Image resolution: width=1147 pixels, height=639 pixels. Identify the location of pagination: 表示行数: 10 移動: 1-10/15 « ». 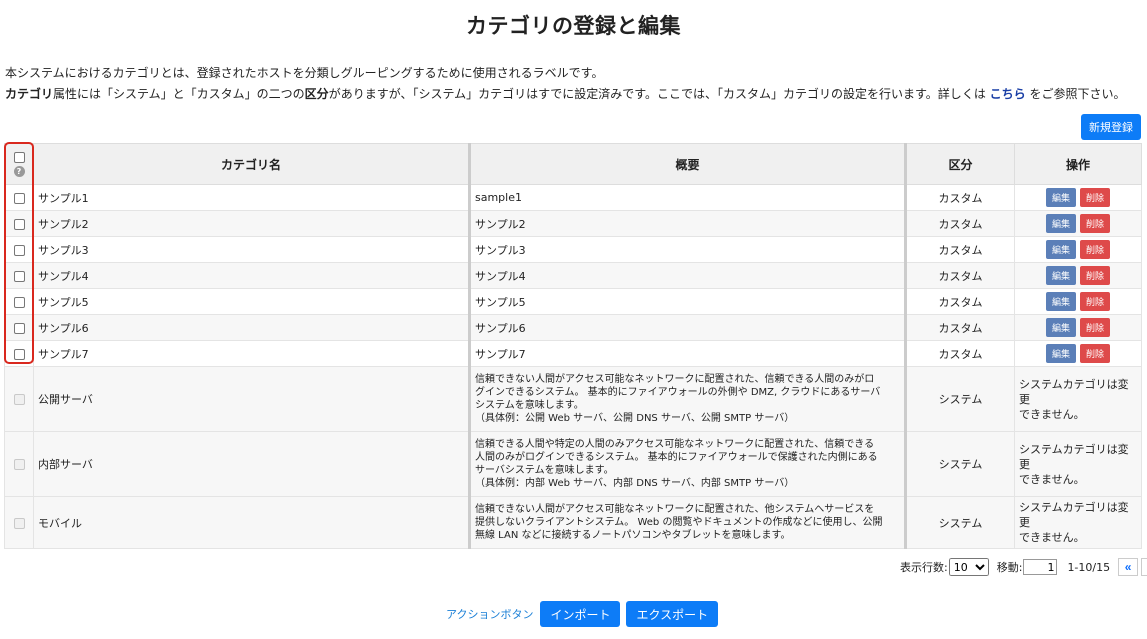
(1023, 567).